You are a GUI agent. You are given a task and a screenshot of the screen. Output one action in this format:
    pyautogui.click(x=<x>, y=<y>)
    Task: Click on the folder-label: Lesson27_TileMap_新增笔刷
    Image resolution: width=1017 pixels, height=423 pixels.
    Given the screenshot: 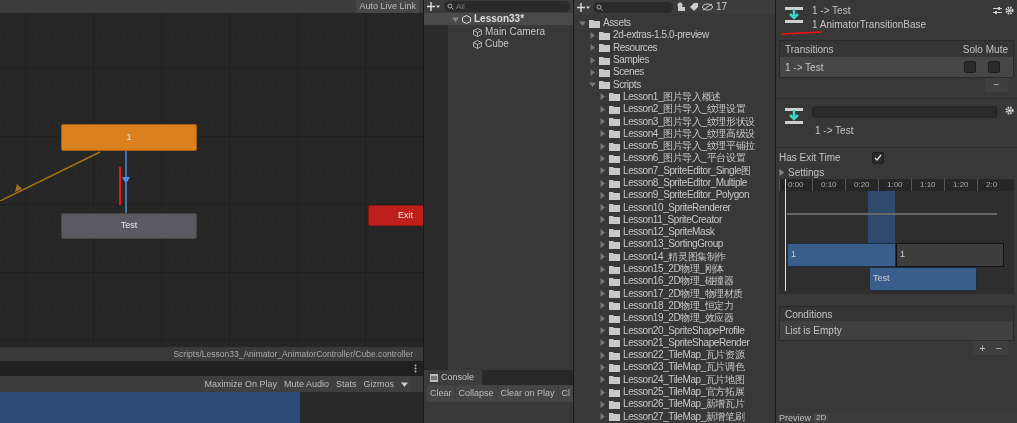 What is the action you would take?
    pyautogui.click(x=684, y=416)
    